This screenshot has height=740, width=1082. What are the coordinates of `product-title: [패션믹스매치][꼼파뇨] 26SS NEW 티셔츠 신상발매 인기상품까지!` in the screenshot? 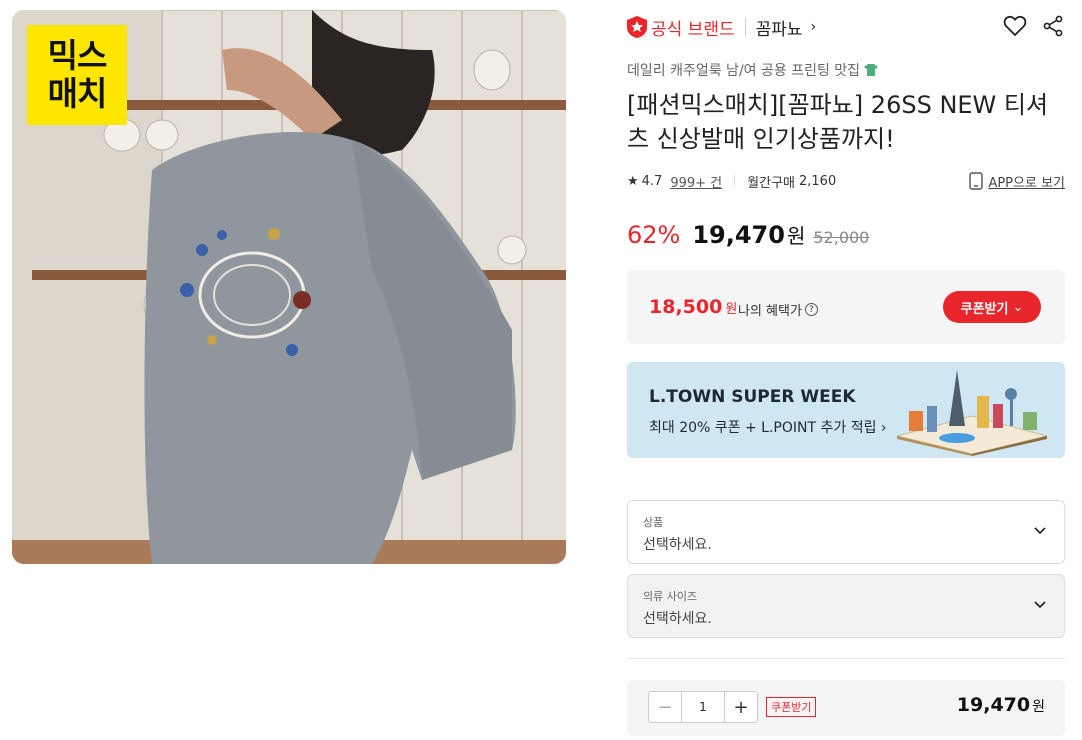 It's located at (838, 122).